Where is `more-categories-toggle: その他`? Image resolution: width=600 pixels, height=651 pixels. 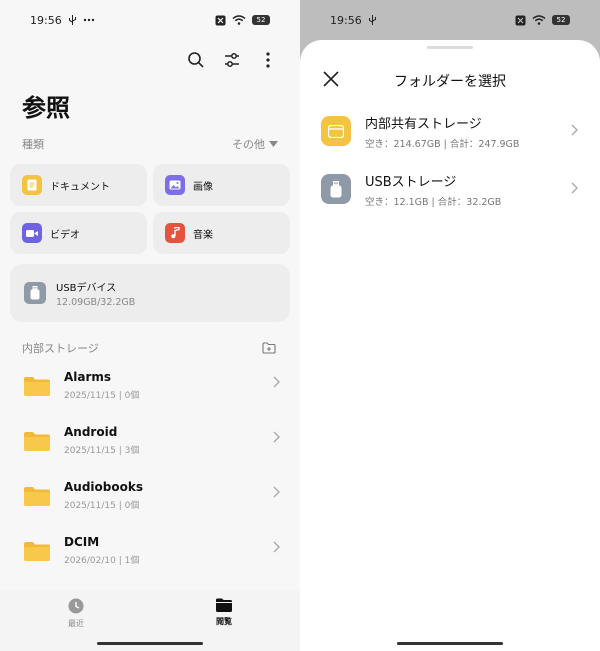
more-categories-toggle: その他 is located at coordinates (255, 144).